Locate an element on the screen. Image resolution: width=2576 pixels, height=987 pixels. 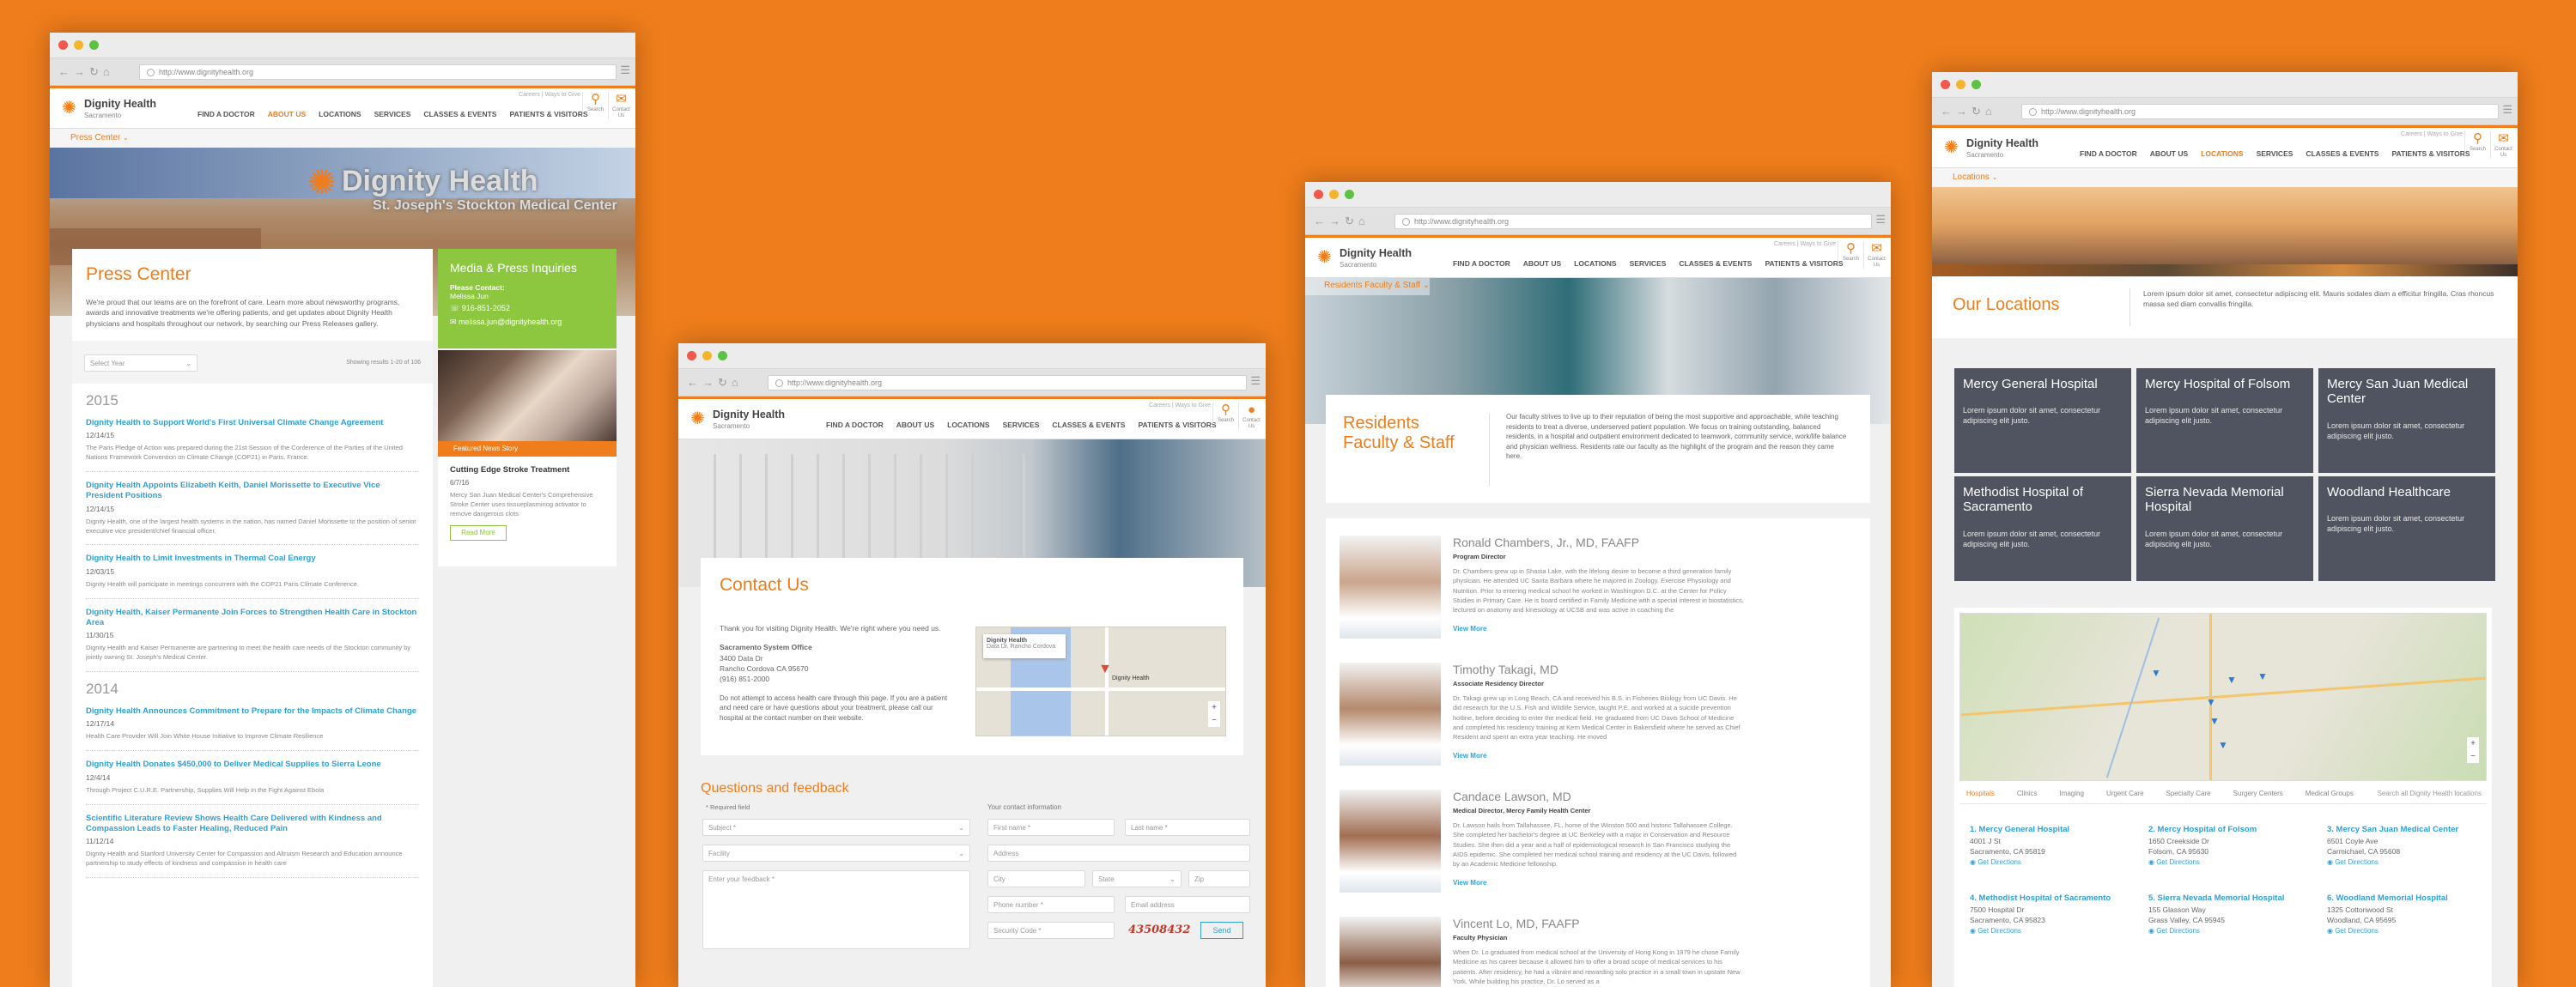
office-phone: (916) 851-2000 is located at coordinates (835, 679).